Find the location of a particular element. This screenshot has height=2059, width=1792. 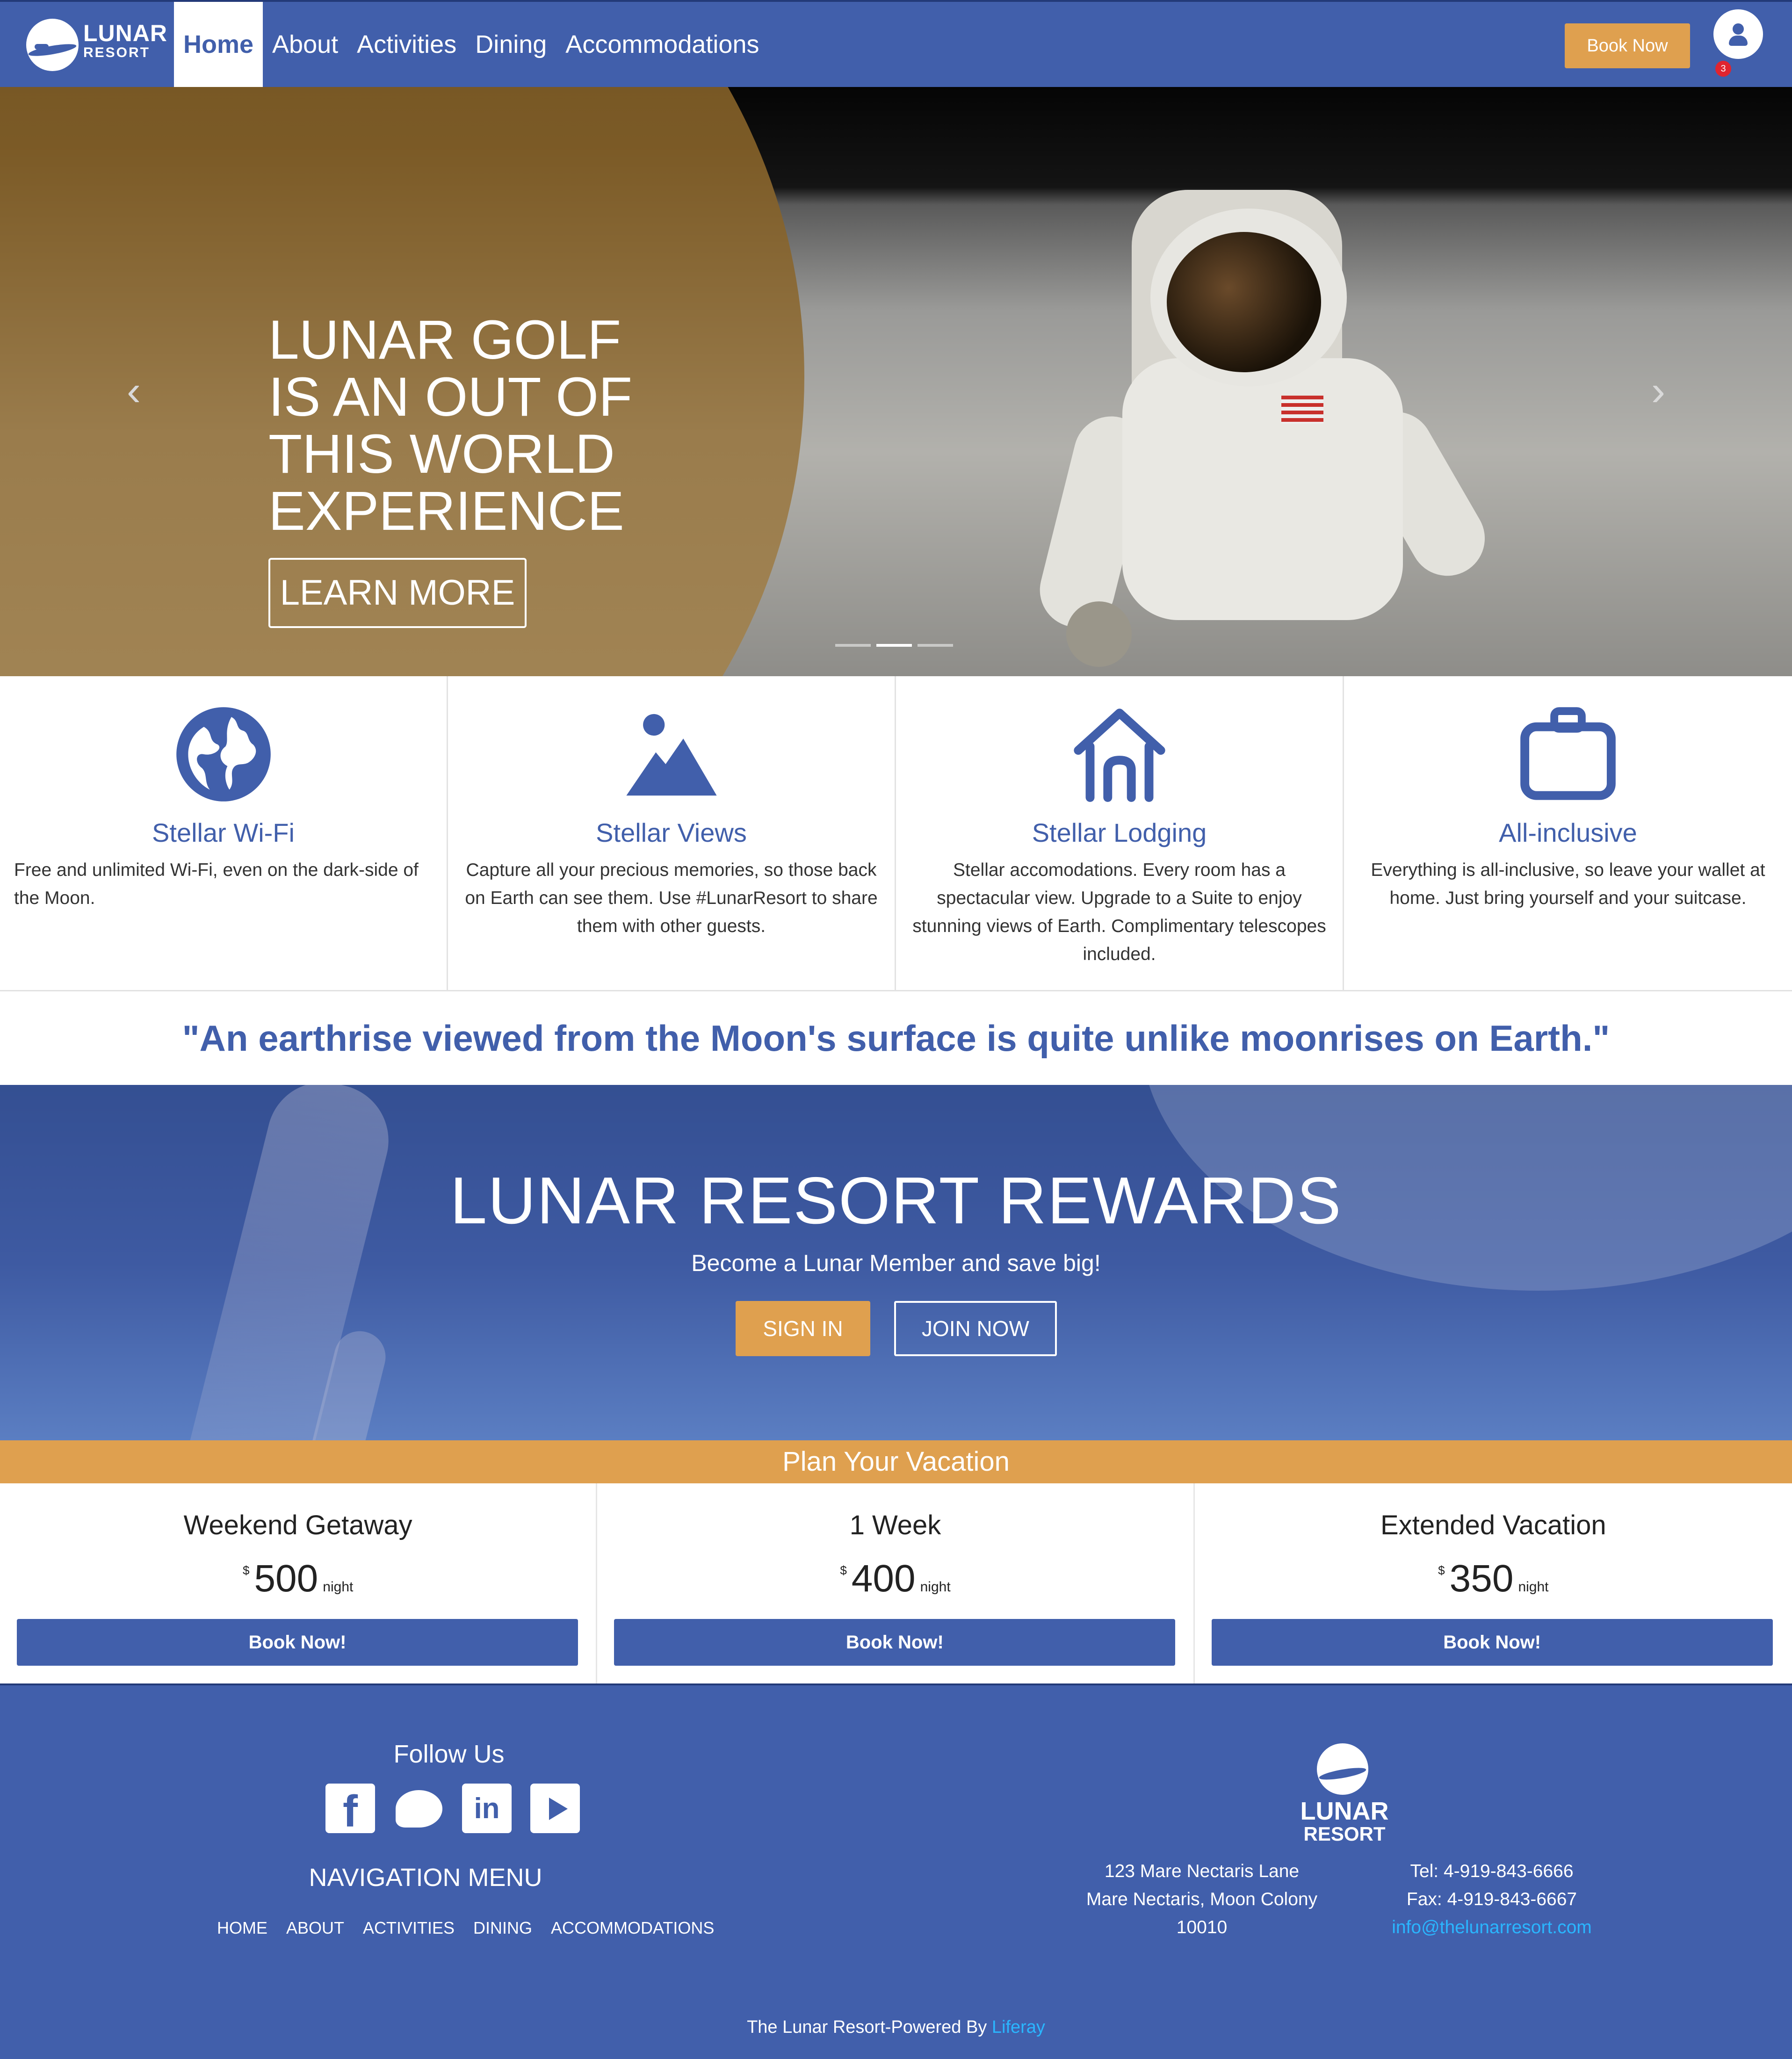

plan-price: $350 night is located at coordinates (1493, 1579).